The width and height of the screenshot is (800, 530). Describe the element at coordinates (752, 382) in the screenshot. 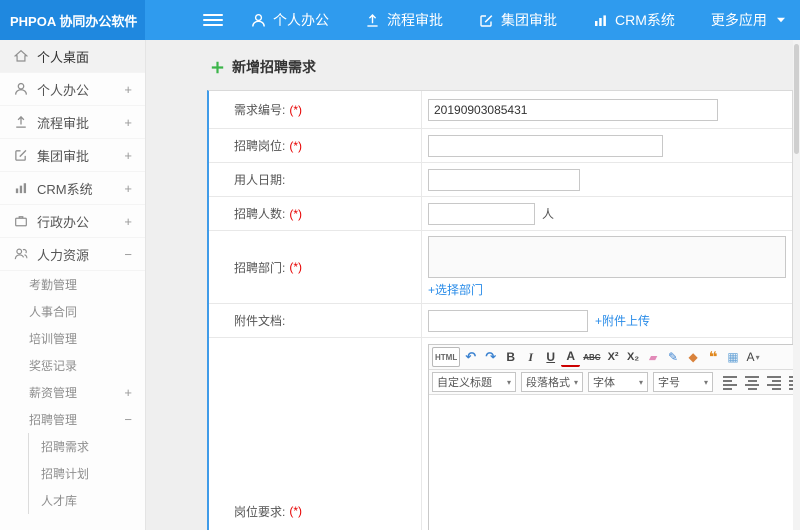

I see `align-center-icon` at that location.